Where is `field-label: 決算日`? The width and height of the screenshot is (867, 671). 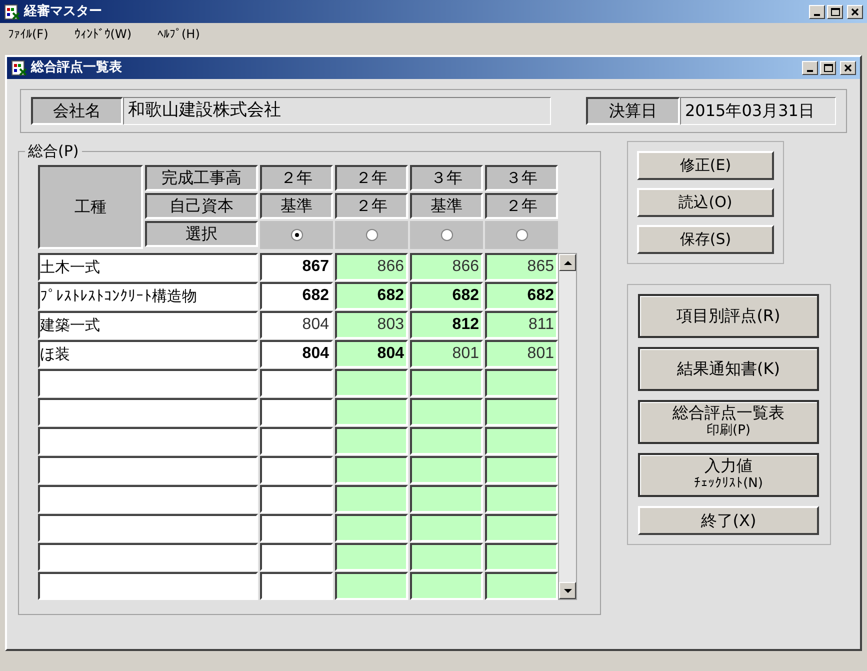 field-label: 決算日 is located at coordinates (633, 111).